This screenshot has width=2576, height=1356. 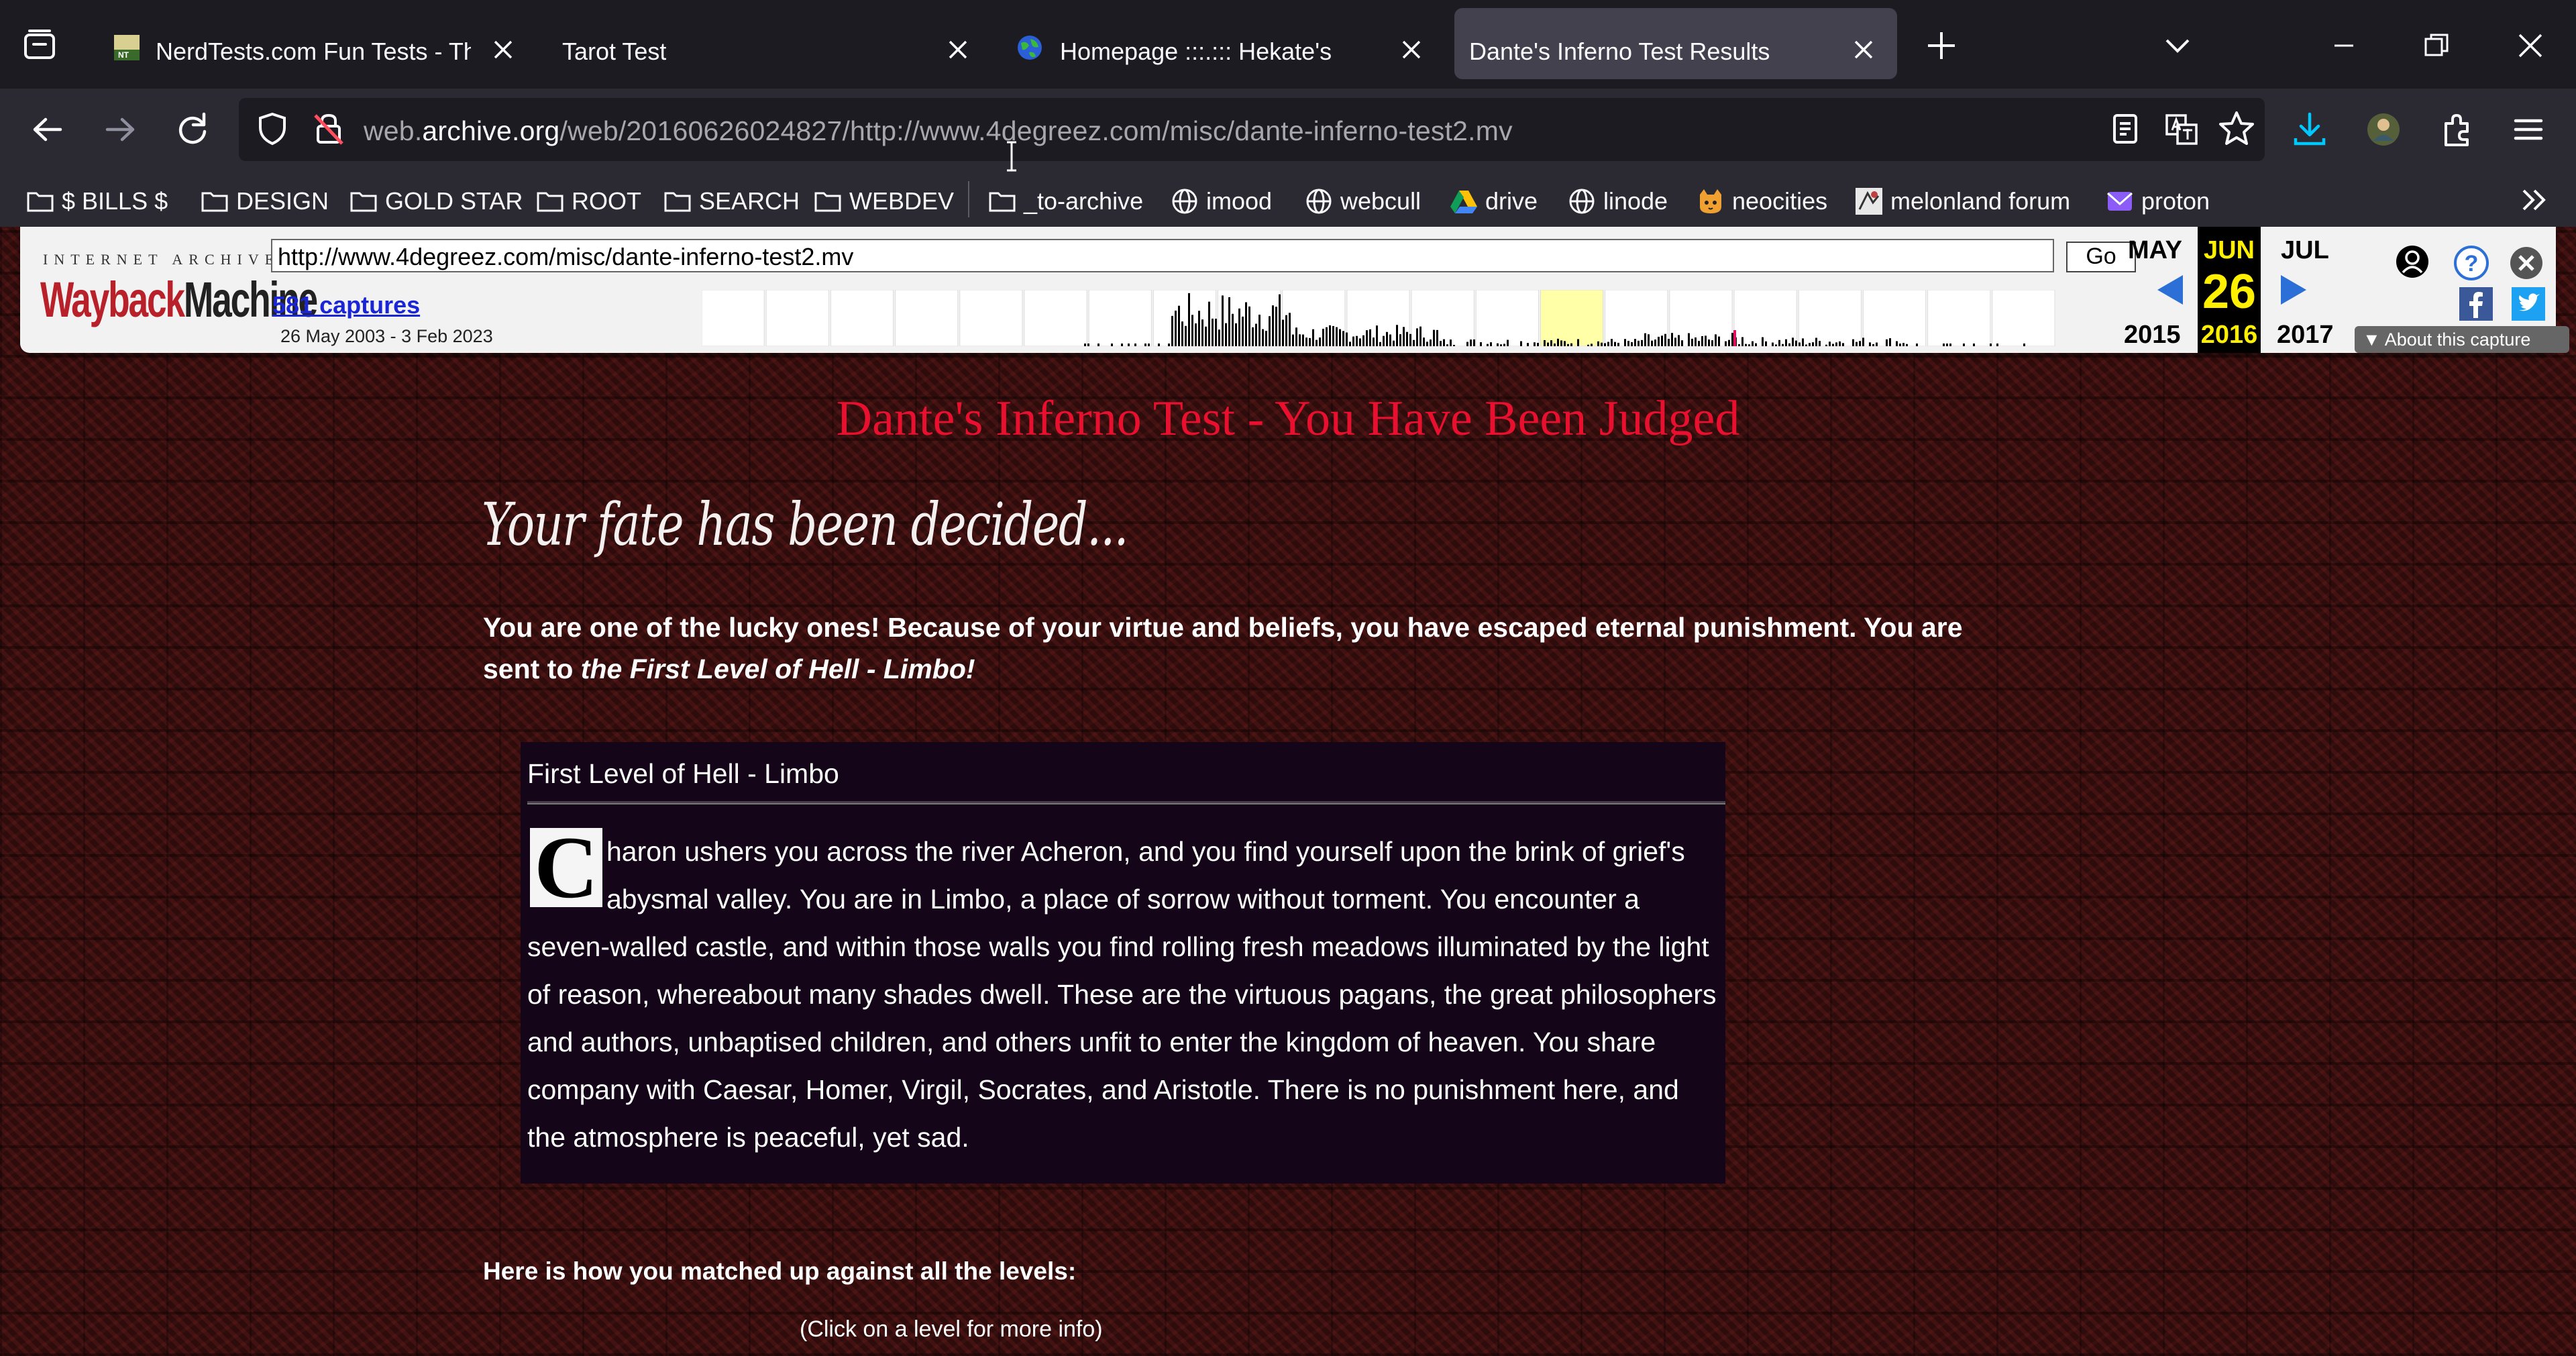 What do you see at coordinates (1379, 318) in the screenshot?
I see `capture-sparkline` at bounding box center [1379, 318].